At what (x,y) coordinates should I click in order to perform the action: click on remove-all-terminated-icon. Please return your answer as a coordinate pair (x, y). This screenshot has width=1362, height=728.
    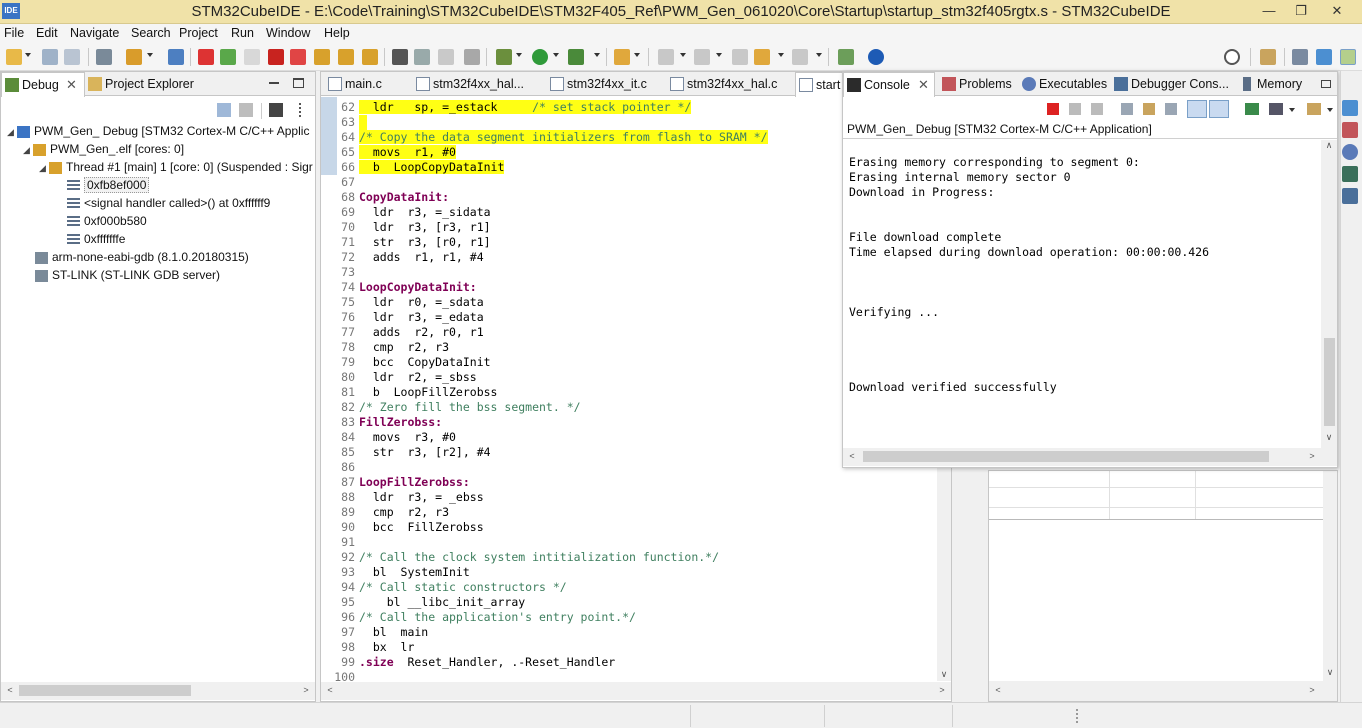
    Looking at the image, I should click on (1097, 109).